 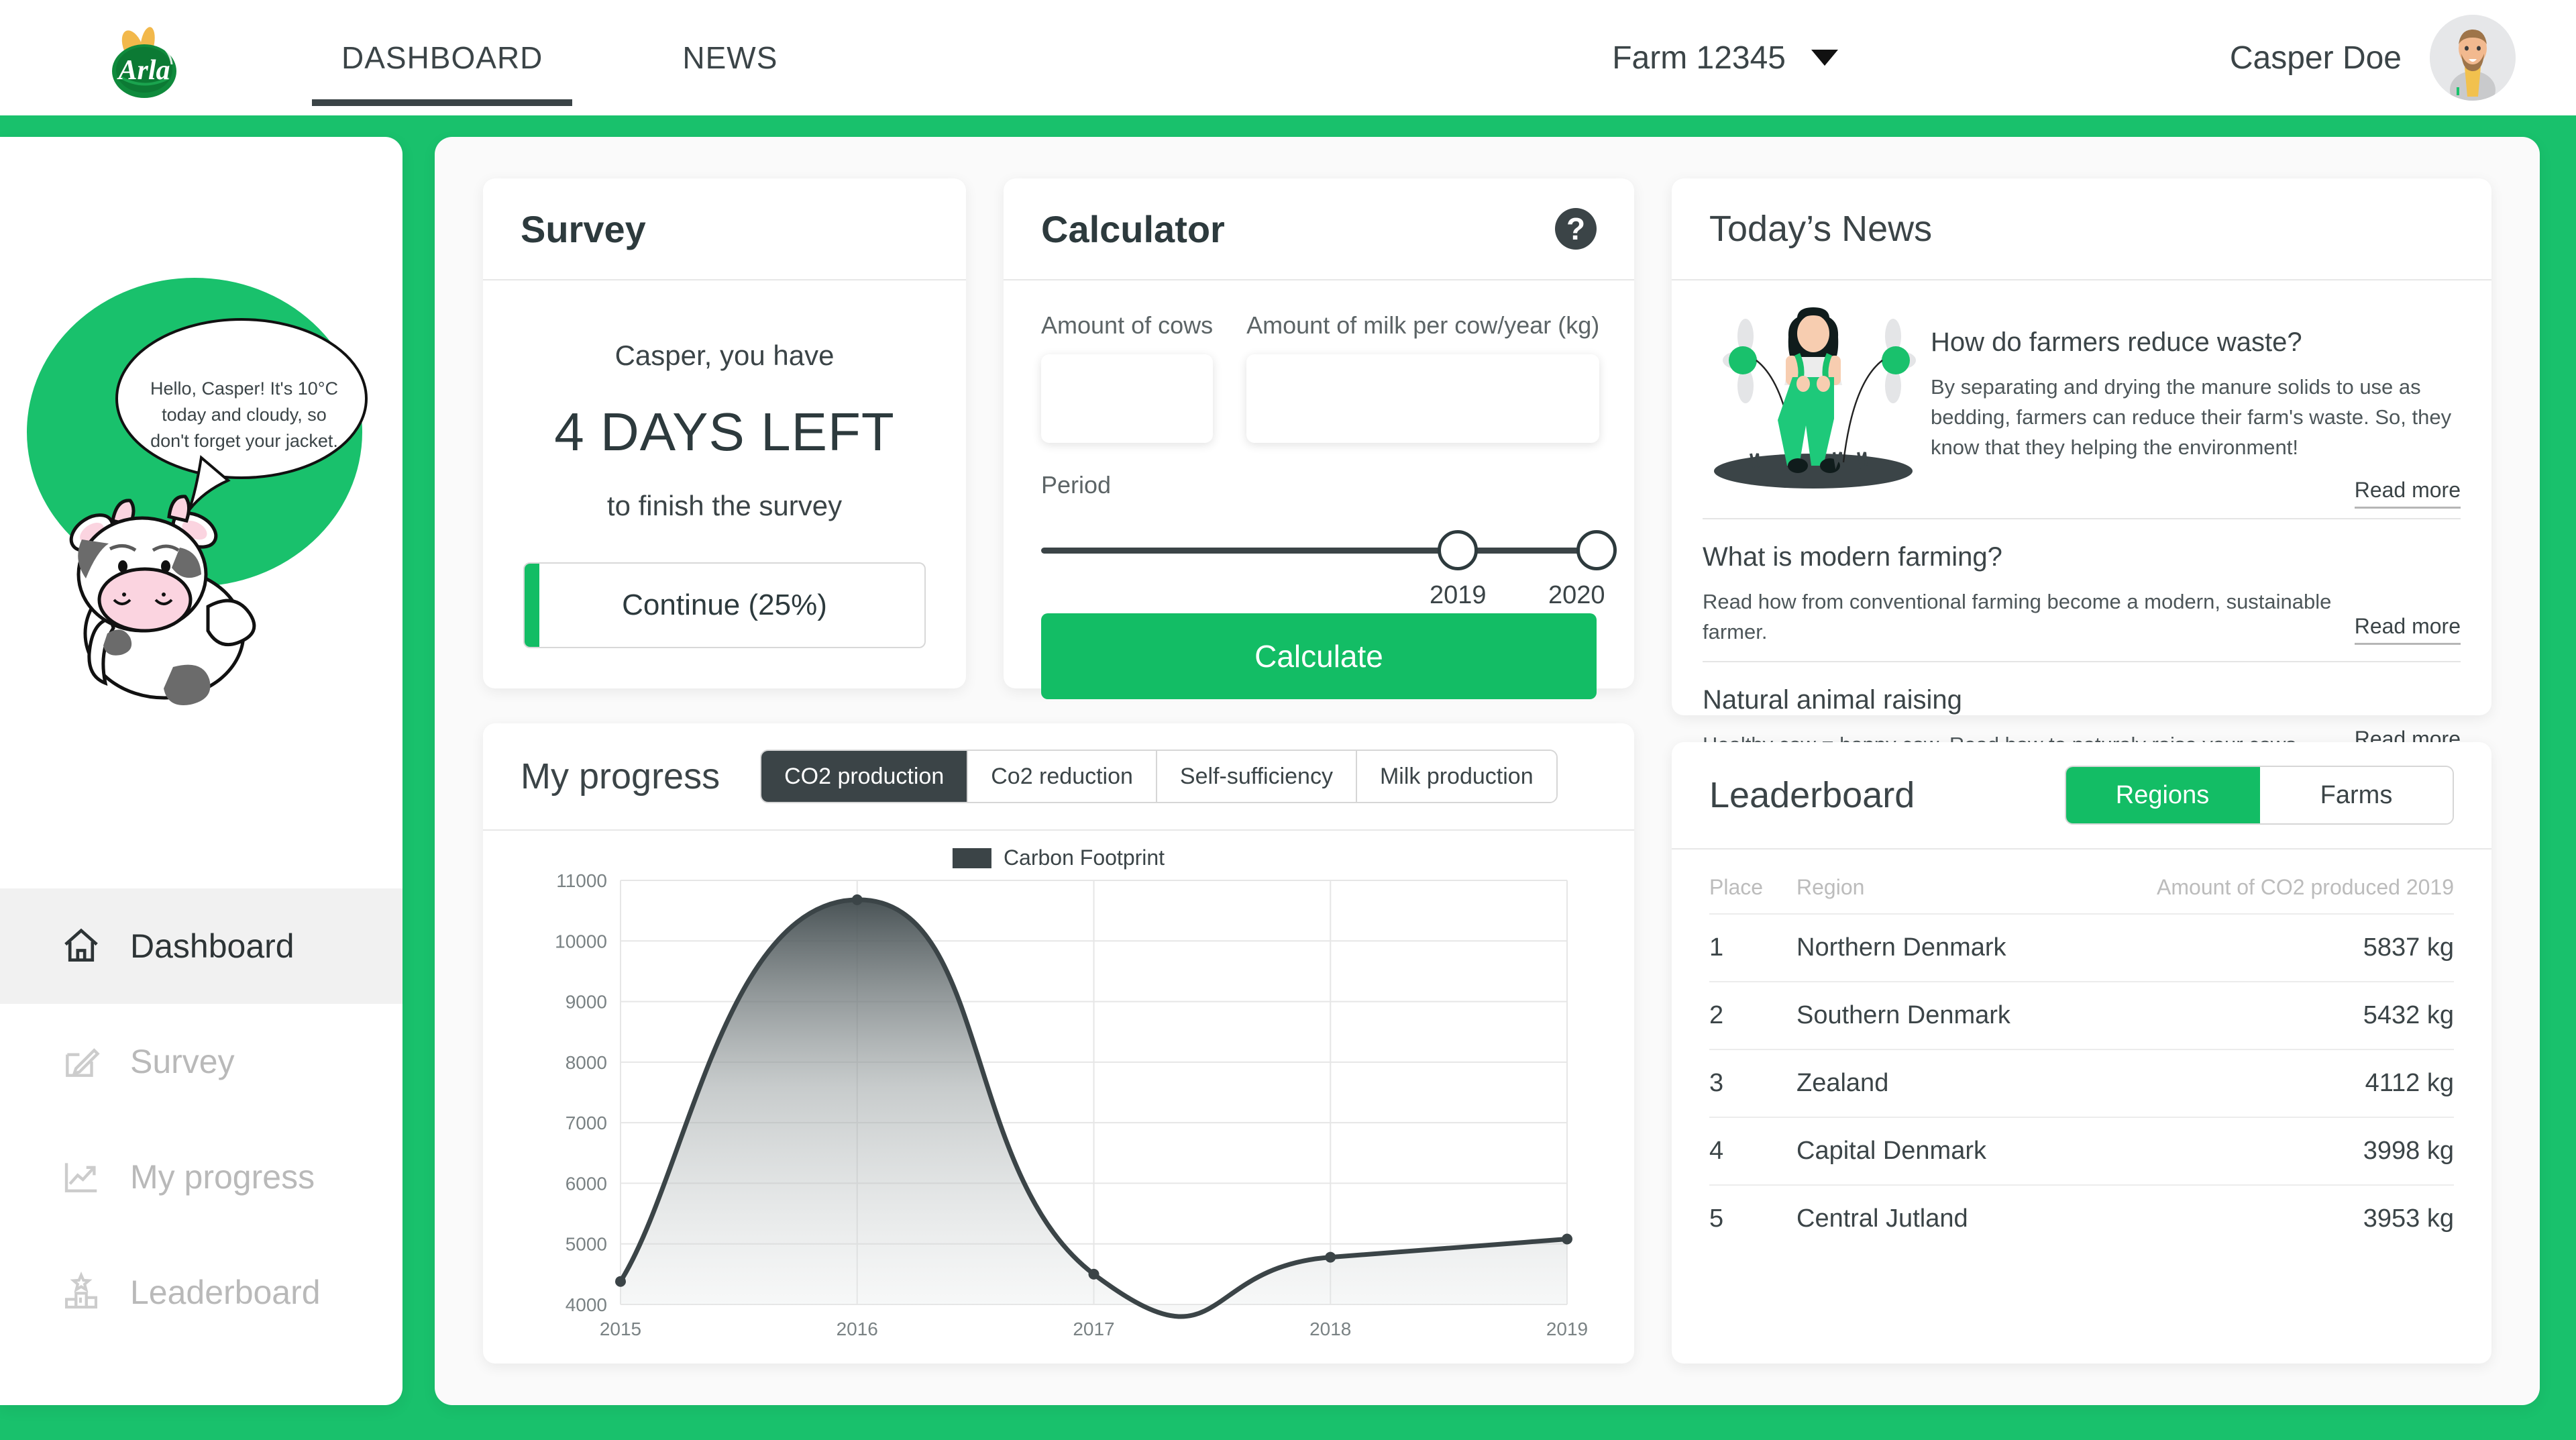 I want to click on table-row: 2 Southern Denmark 5432 kg, so click(x=2081, y=1016).